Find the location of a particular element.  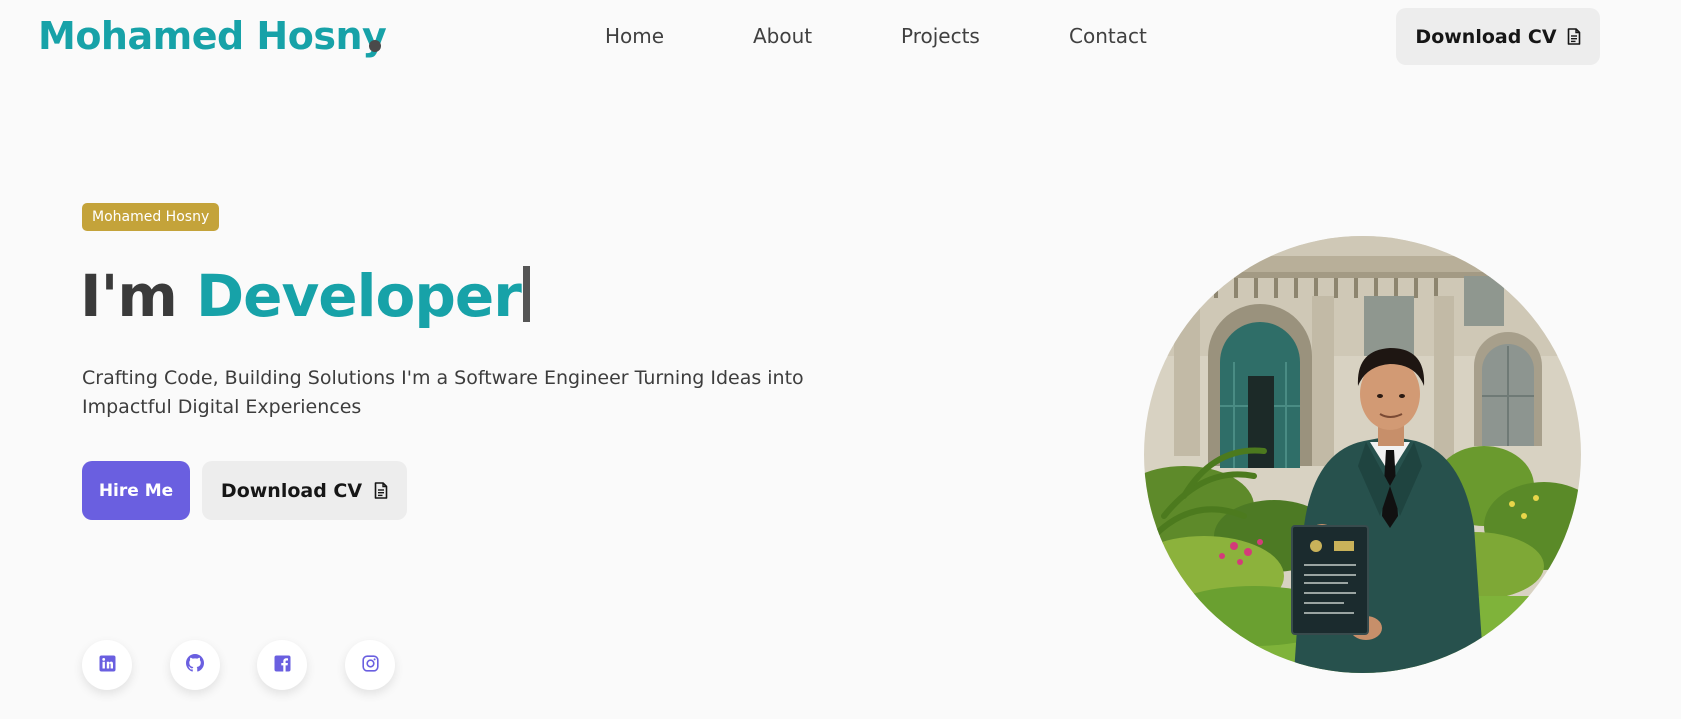

instagram-icon is located at coordinates (370, 665).